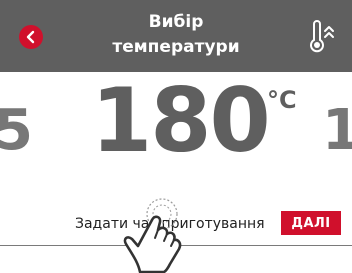 The width and height of the screenshot is (352, 273). Describe the element at coordinates (311, 223) in the screenshot. I see `next-button: ДАЛІ` at that location.